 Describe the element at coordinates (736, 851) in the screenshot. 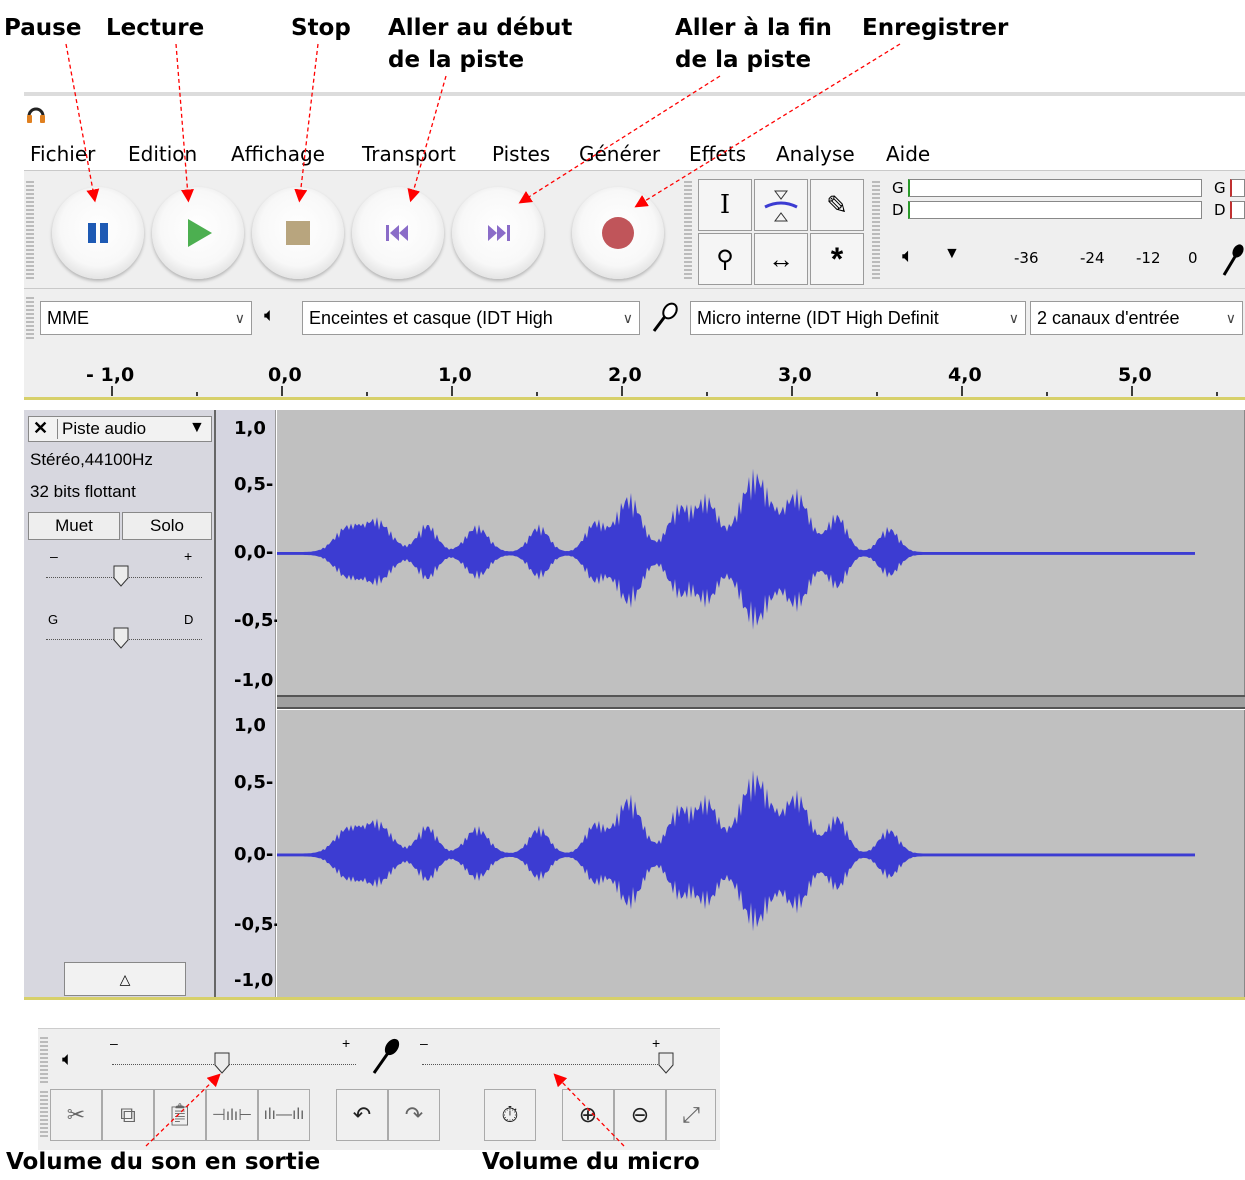

I see `waveform-peak` at that location.